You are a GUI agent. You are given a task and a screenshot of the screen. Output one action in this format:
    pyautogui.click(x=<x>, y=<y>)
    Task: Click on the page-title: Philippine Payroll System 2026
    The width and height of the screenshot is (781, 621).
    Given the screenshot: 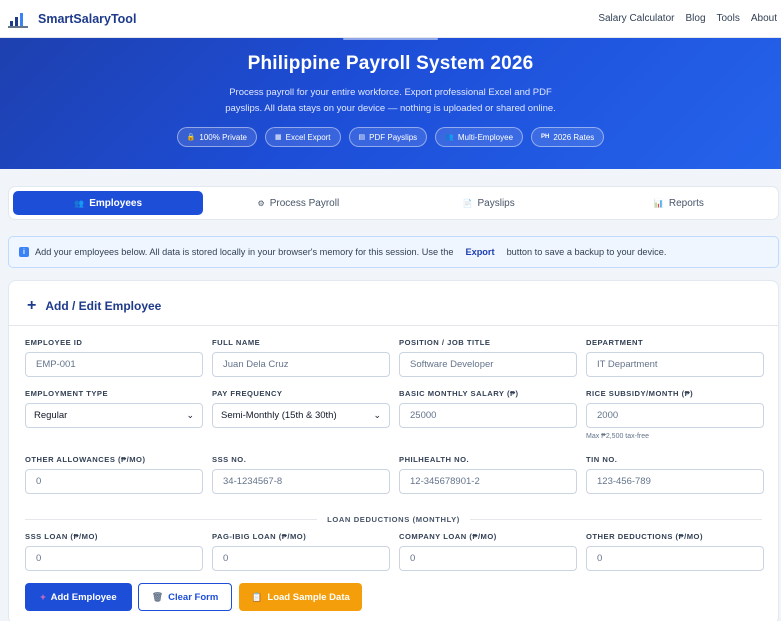 What is the action you would take?
    pyautogui.click(x=390, y=63)
    